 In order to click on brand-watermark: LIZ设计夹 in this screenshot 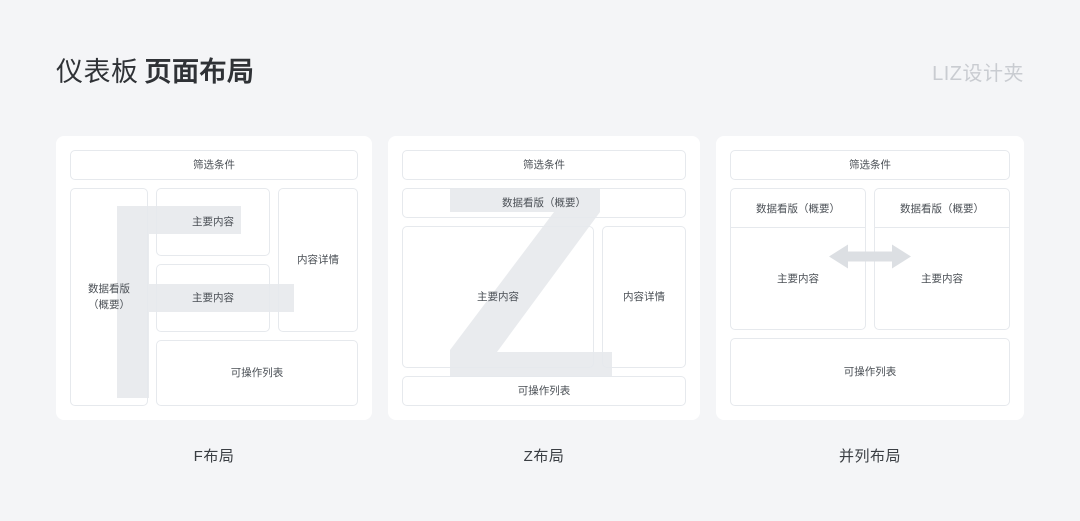, I will do `click(978, 74)`.